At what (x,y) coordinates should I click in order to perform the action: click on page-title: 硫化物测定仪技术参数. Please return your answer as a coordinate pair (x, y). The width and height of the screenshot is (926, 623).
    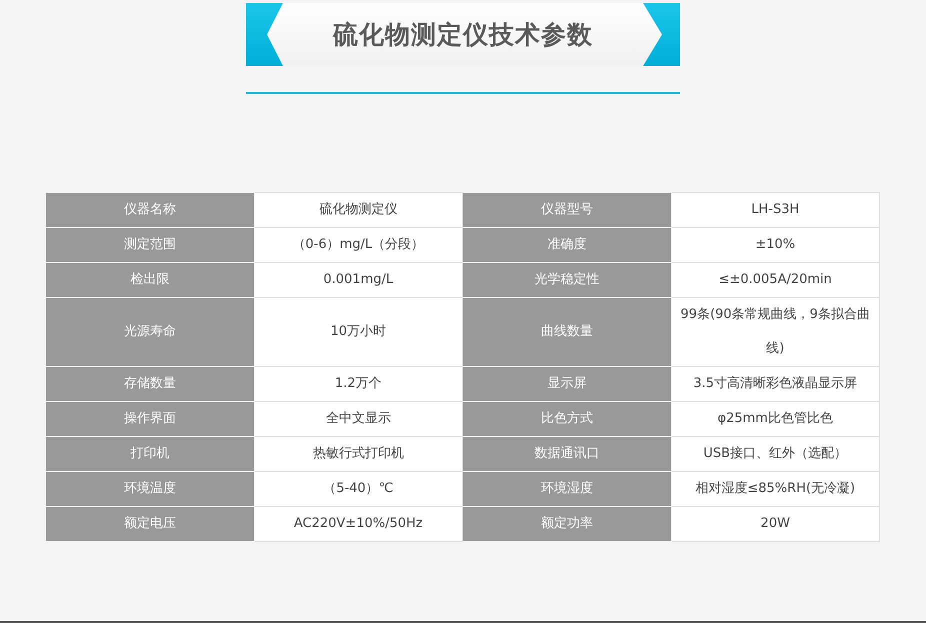
    Looking at the image, I should click on (463, 35).